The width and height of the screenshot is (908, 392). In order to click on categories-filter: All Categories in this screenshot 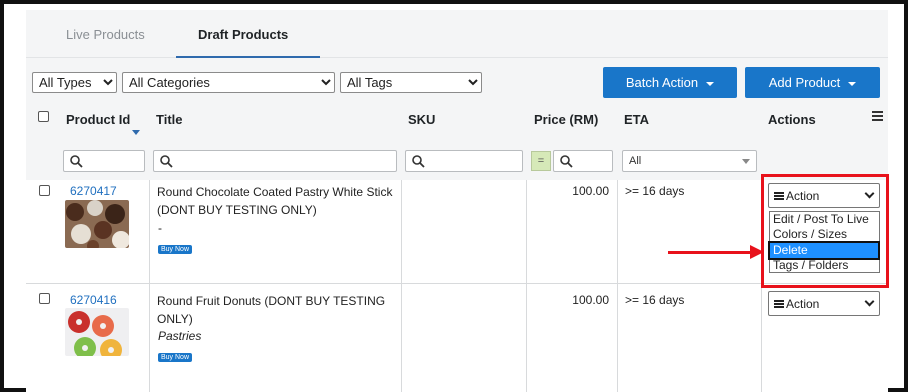, I will do `click(228, 82)`.